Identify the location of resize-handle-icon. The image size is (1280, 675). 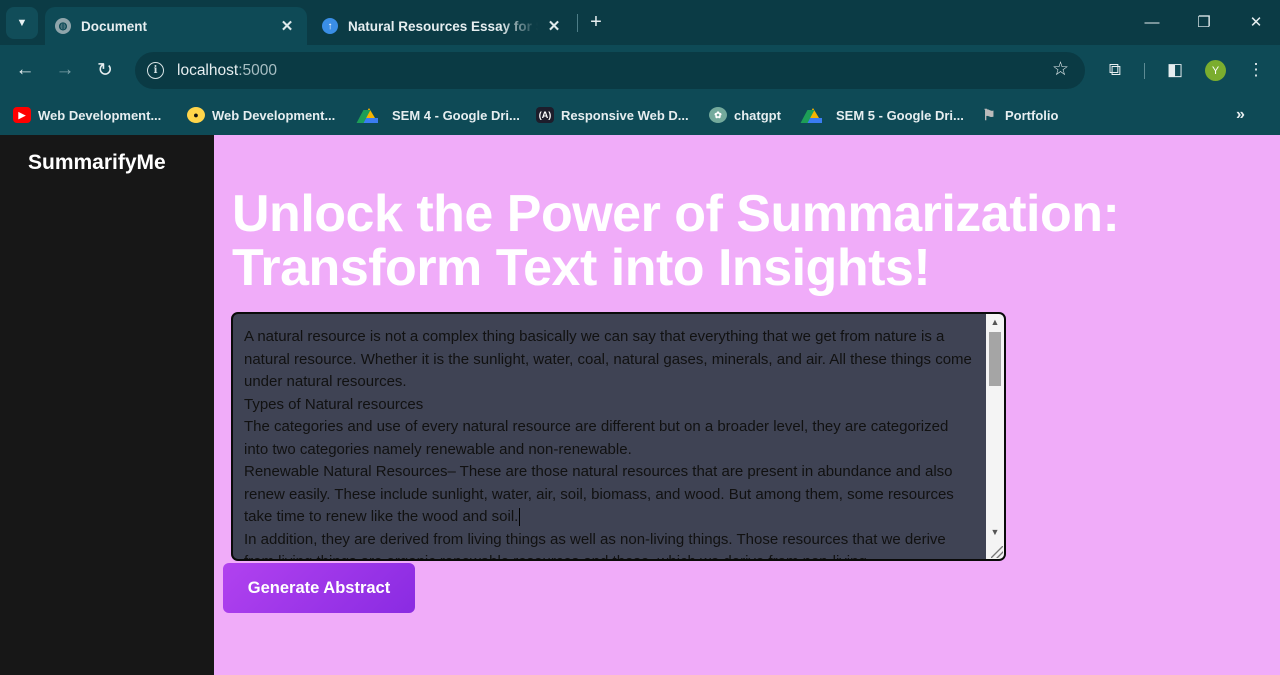
(997, 552).